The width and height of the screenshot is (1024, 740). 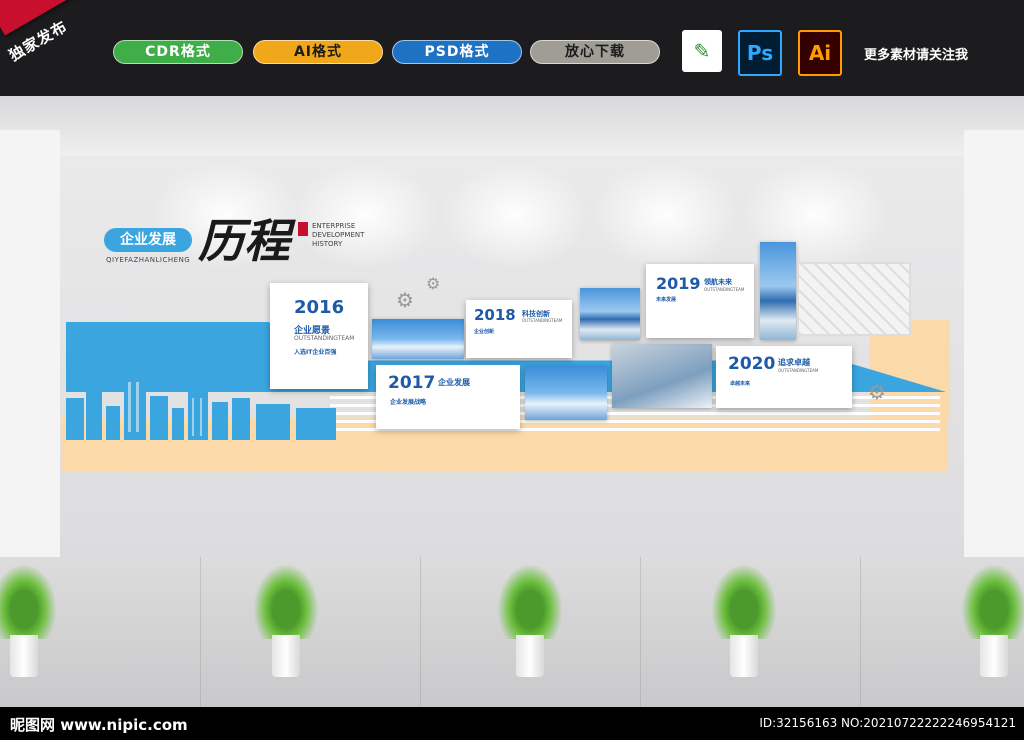 What do you see at coordinates (595, 52) in the screenshot?
I see `download-badge: 放心下载` at bounding box center [595, 52].